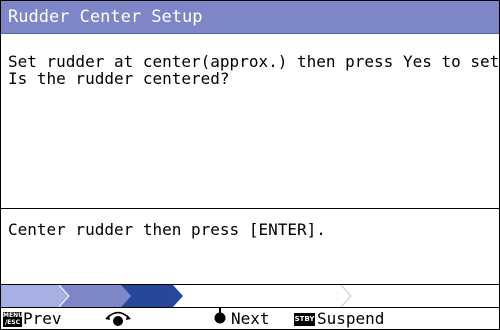 Image resolution: width=500 pixels, height=330 pixels. Describe the element at coordinates (176, 296) in the screenshot. I see `progress-chevrons` at that location.